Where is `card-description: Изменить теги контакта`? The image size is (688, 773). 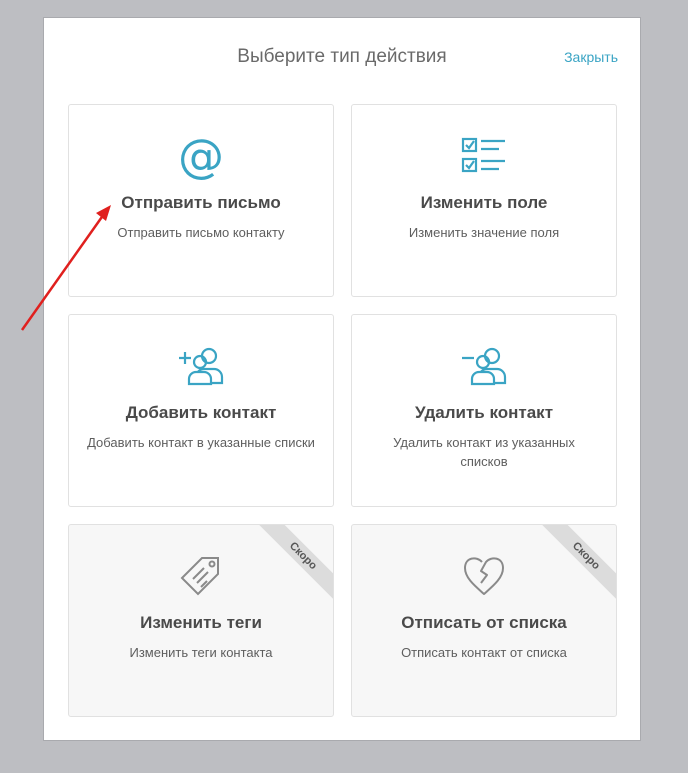 card-description: Изменить теги контакта is located at coordinates (201, 652).